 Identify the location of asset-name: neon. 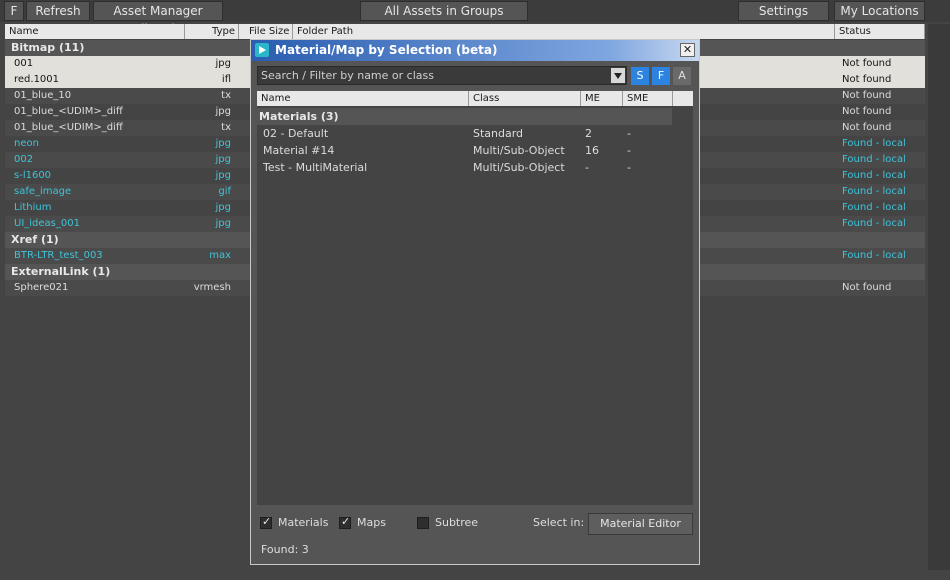
(26, 143).